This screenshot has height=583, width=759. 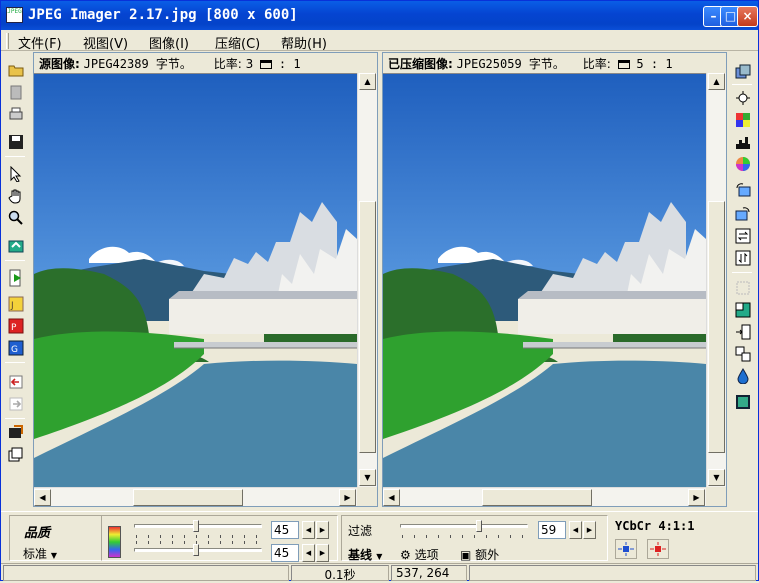 What do you see at coordinates (196, 526) in the screenshot?
I see `quality-slider-1-thumb` at bounding box center [196, 526].